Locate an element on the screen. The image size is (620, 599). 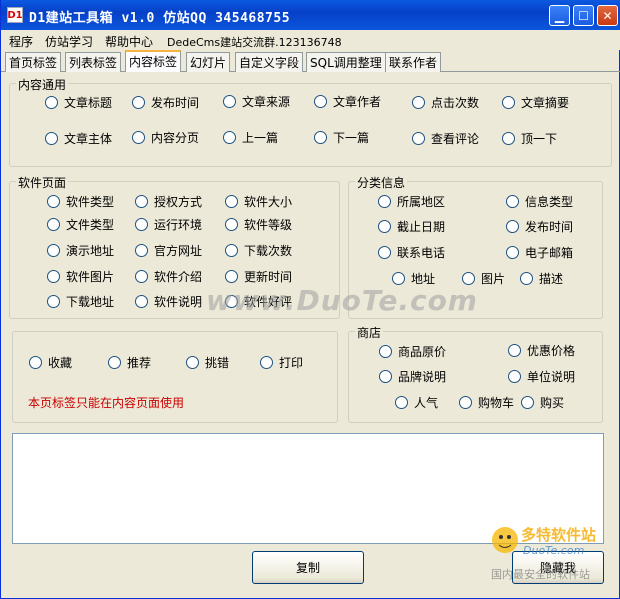
radio-option: 文章标题 is located at coordinates (78, 102).